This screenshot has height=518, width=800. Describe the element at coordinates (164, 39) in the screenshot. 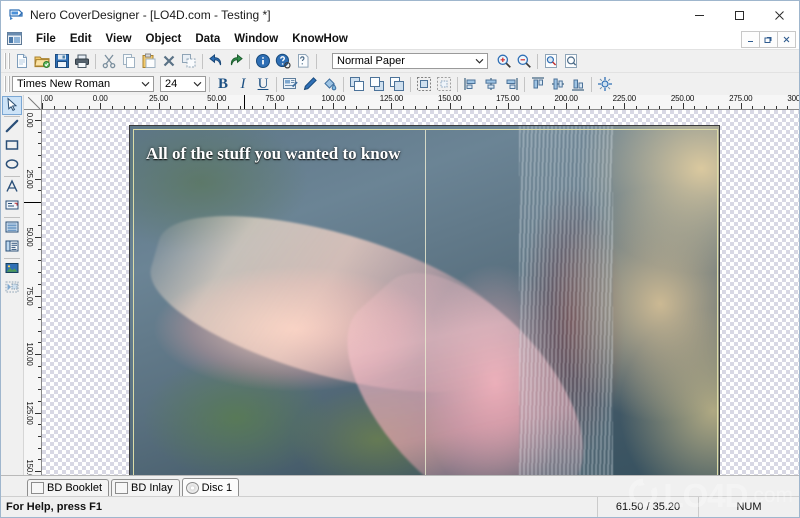

I see `menu-item-object: Object` at that location.